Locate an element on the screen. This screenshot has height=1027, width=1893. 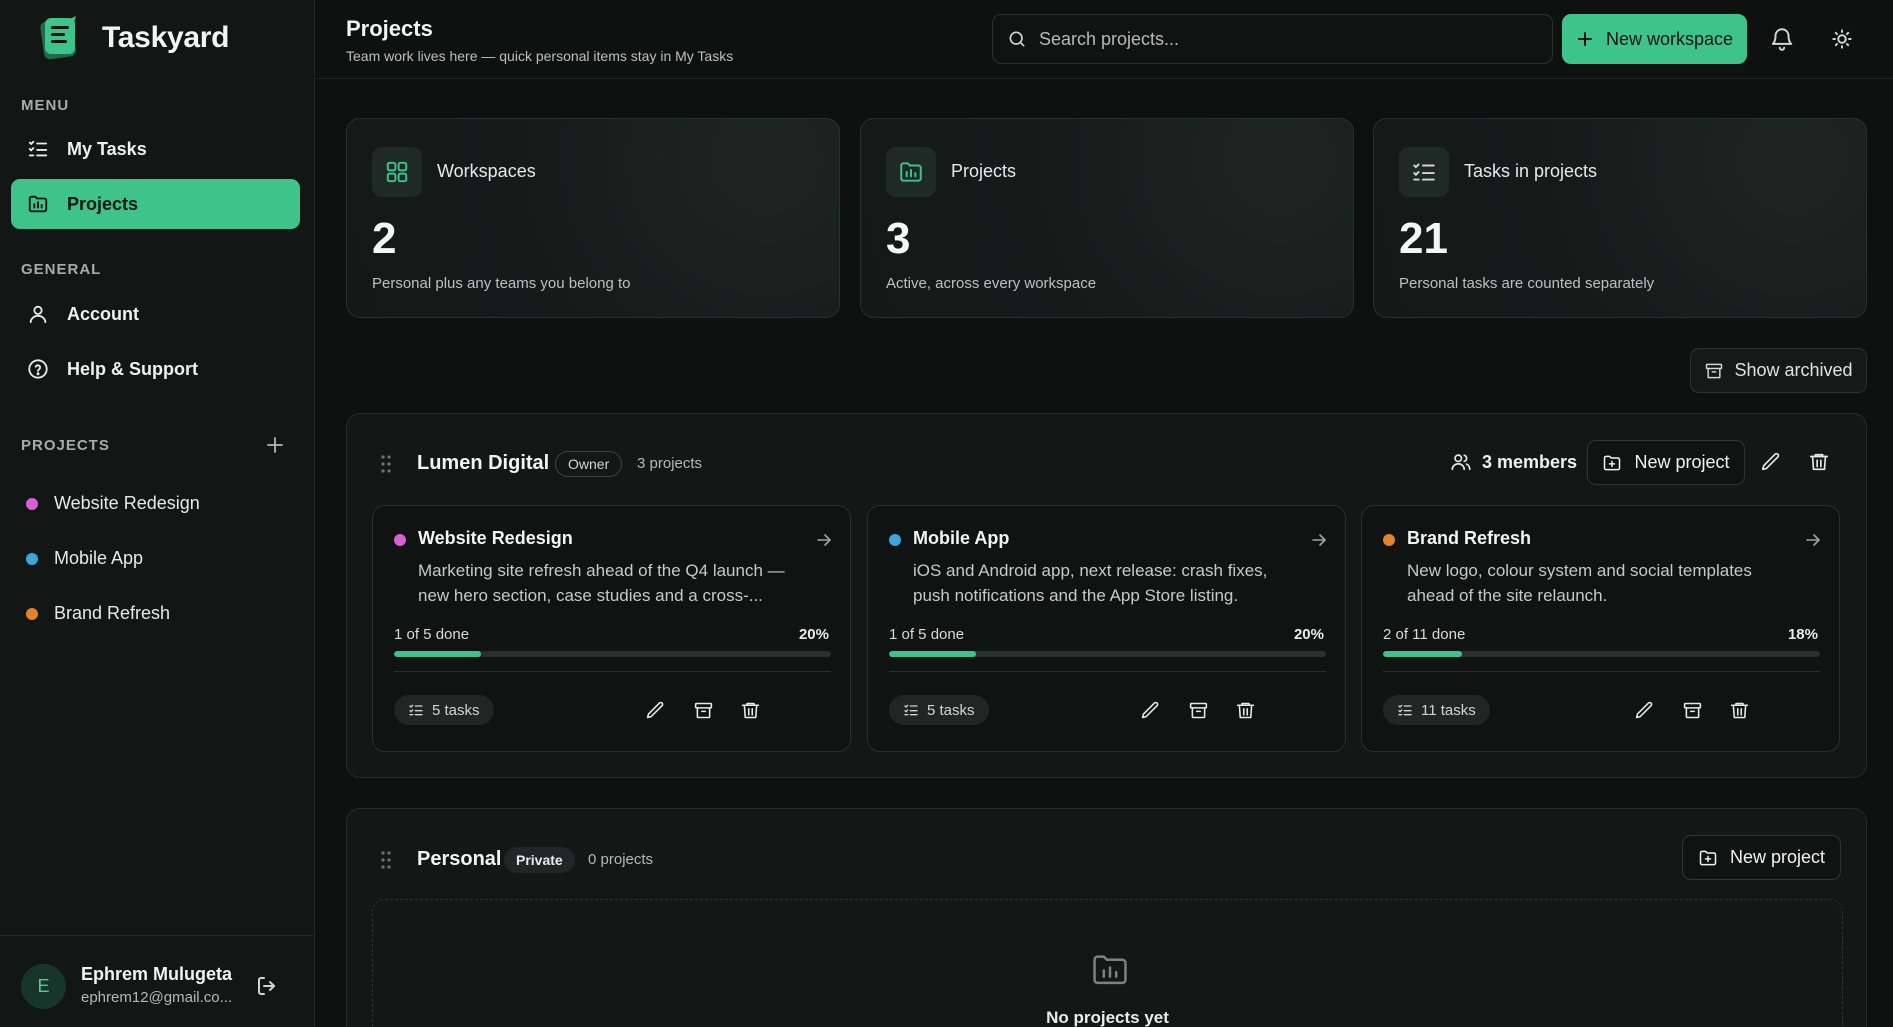
sidebar-item-label: My Tasks is located at coordinates (107, 148).